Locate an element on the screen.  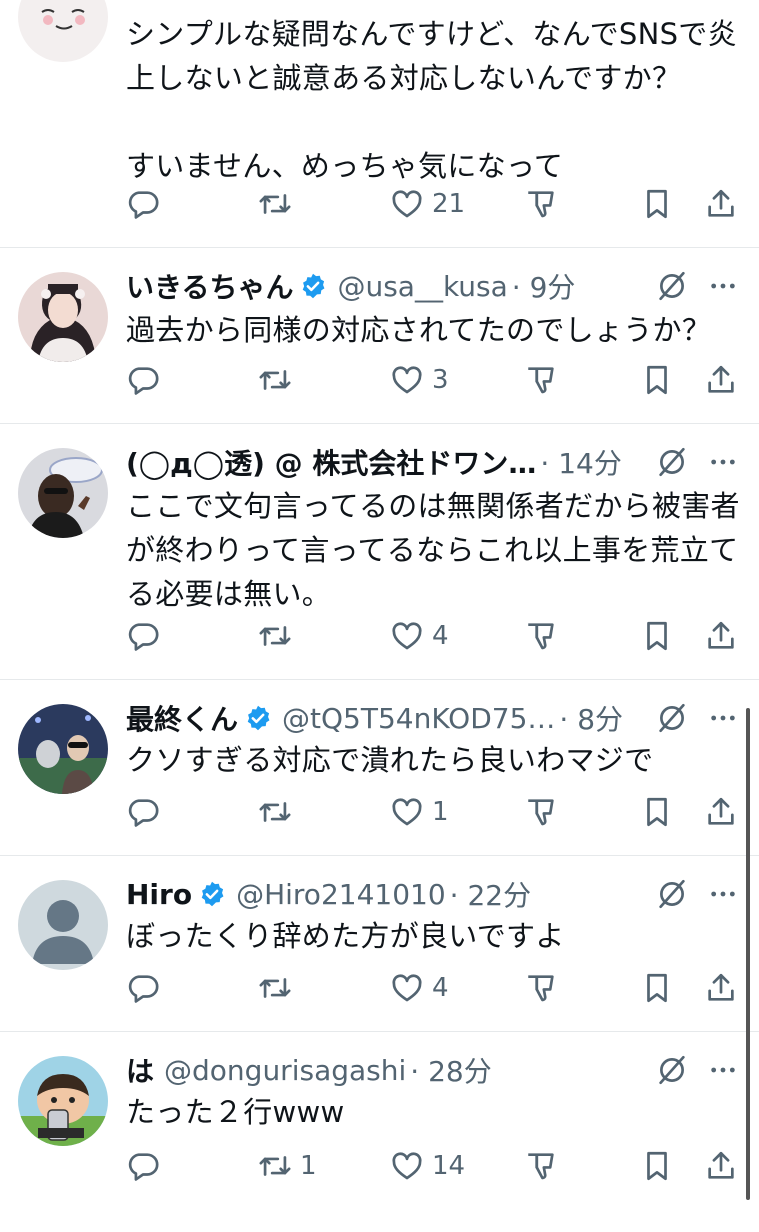
display-name: いきるちゃん is located at coordinates (209, 286).